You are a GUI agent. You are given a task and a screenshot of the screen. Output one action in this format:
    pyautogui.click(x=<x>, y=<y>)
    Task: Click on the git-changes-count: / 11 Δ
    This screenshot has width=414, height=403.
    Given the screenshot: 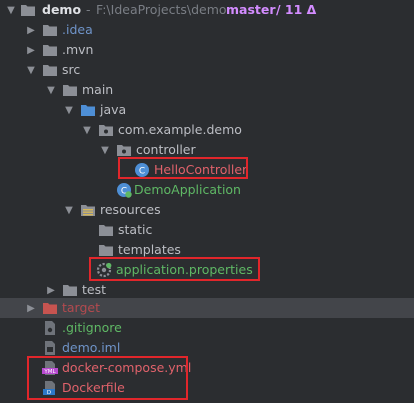 What is the action you would take?
    pyautogui.click(x=296, y=9)
    